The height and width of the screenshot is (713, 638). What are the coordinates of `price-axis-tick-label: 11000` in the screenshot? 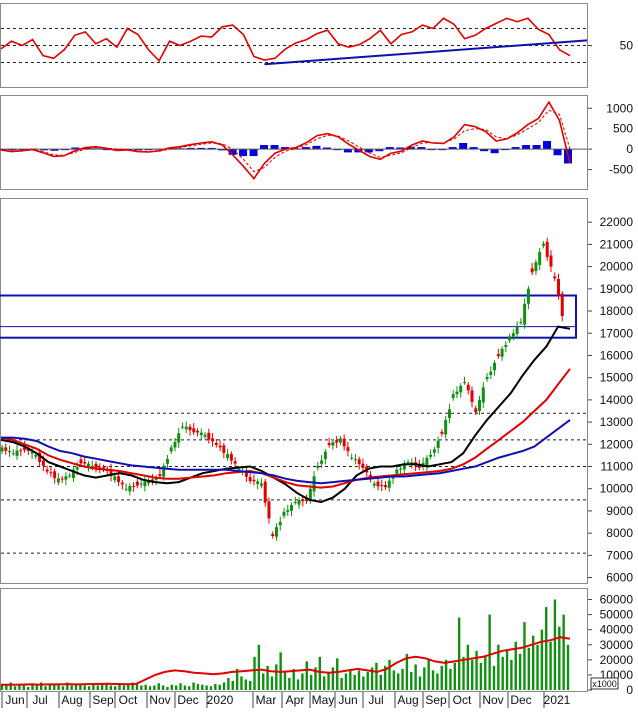 It's located at (617, 467).